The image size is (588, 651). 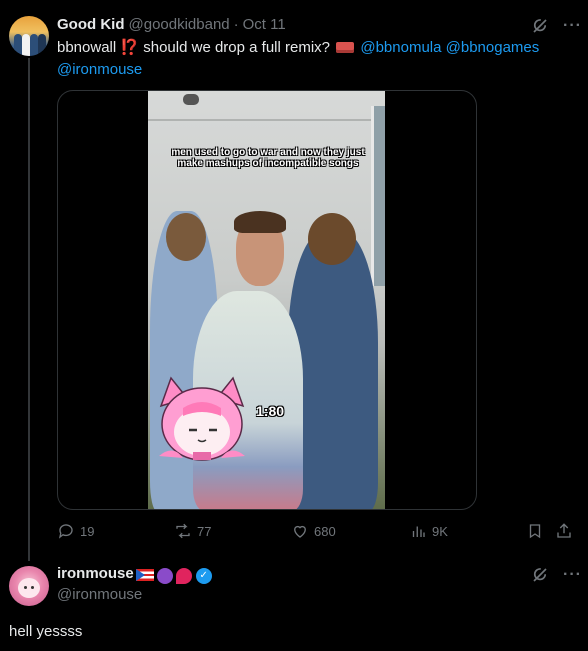 I want to click on repost-button: 77, so click(x=192, y=531).